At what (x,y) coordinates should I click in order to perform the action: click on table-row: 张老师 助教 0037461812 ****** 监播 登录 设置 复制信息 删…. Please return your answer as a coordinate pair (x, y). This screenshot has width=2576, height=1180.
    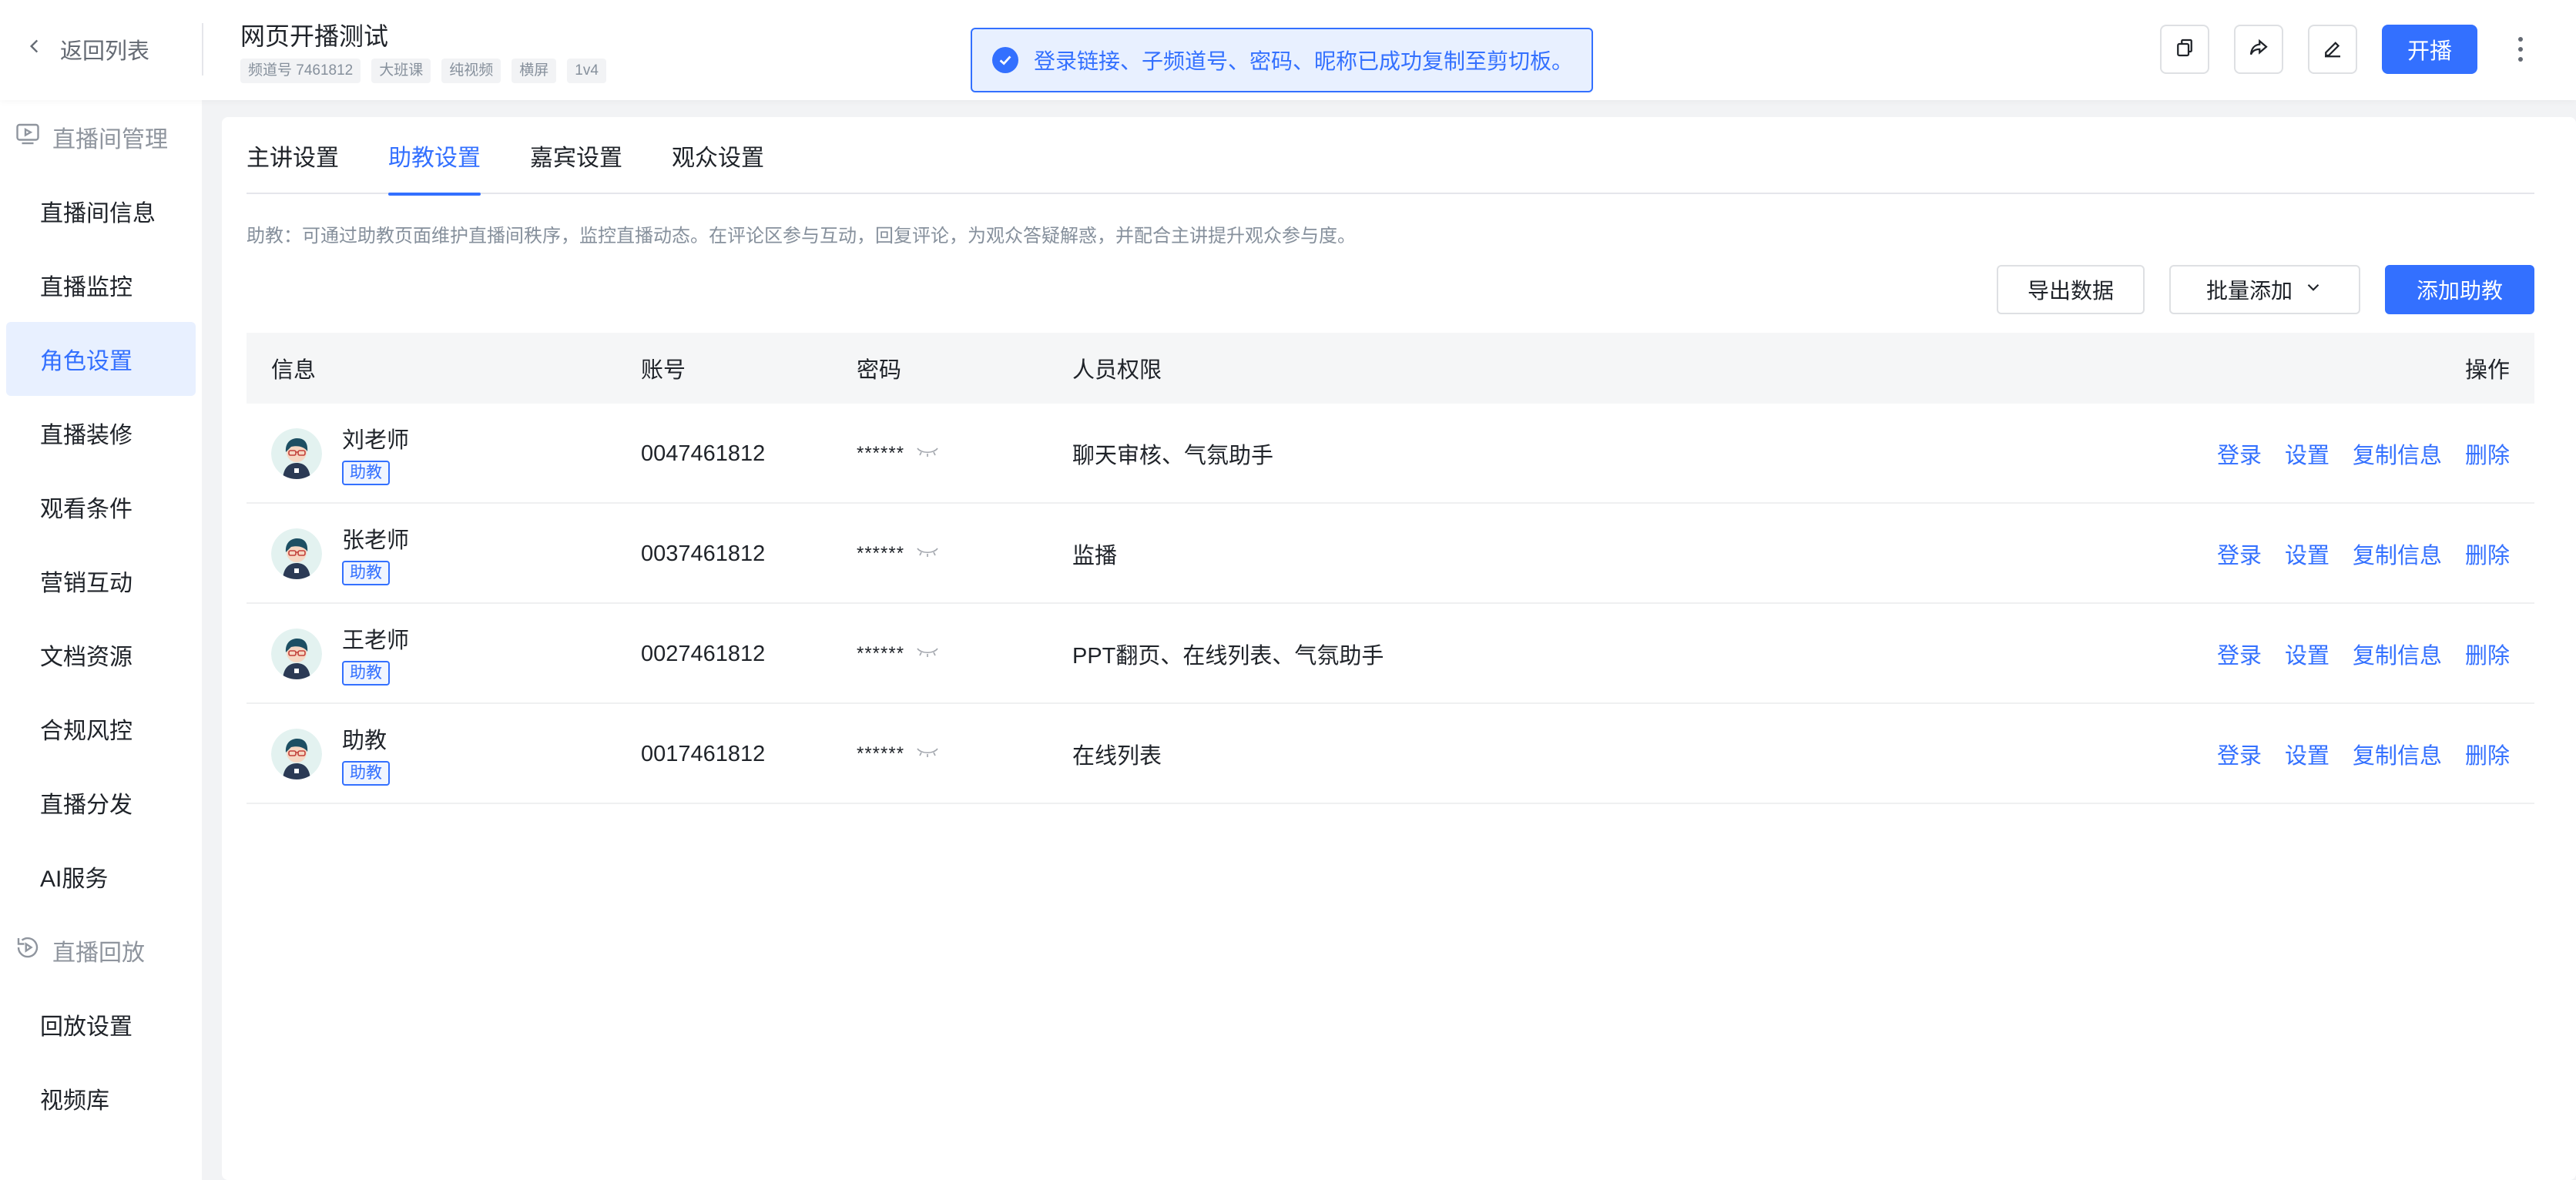
    Looking at the image, I should click on (1390, 554).